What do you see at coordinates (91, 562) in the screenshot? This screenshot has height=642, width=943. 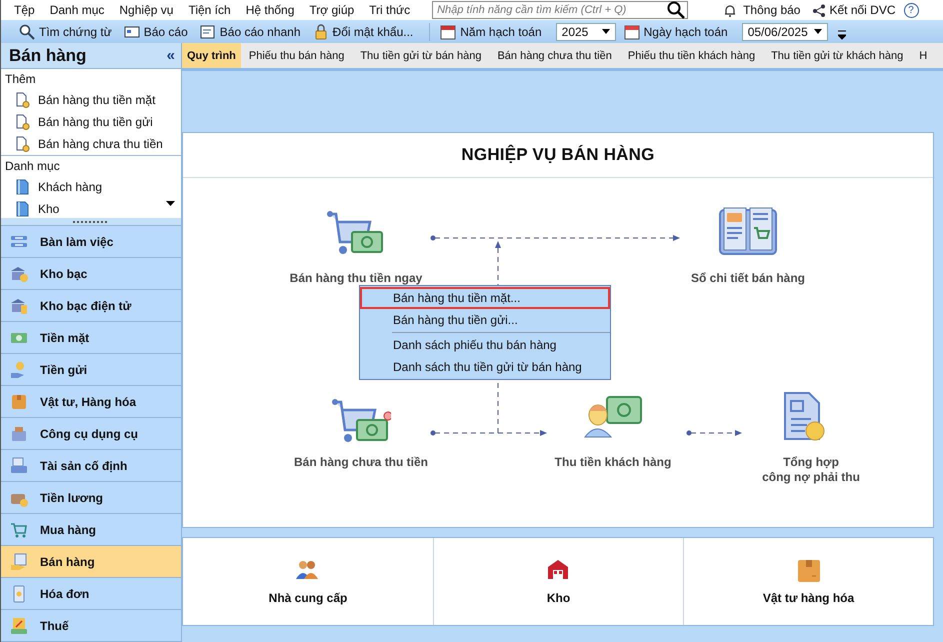 I see `nav-item: Bán hàng` at bounding box center [91, 562].